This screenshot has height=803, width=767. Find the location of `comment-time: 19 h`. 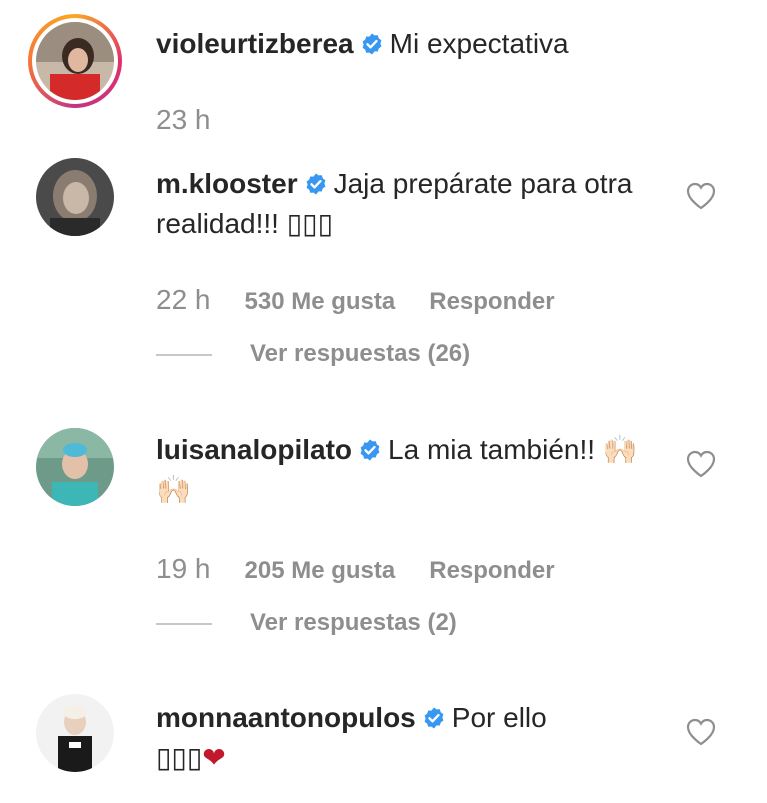

comment-time: 19 h is located at coordinates (183, 568).